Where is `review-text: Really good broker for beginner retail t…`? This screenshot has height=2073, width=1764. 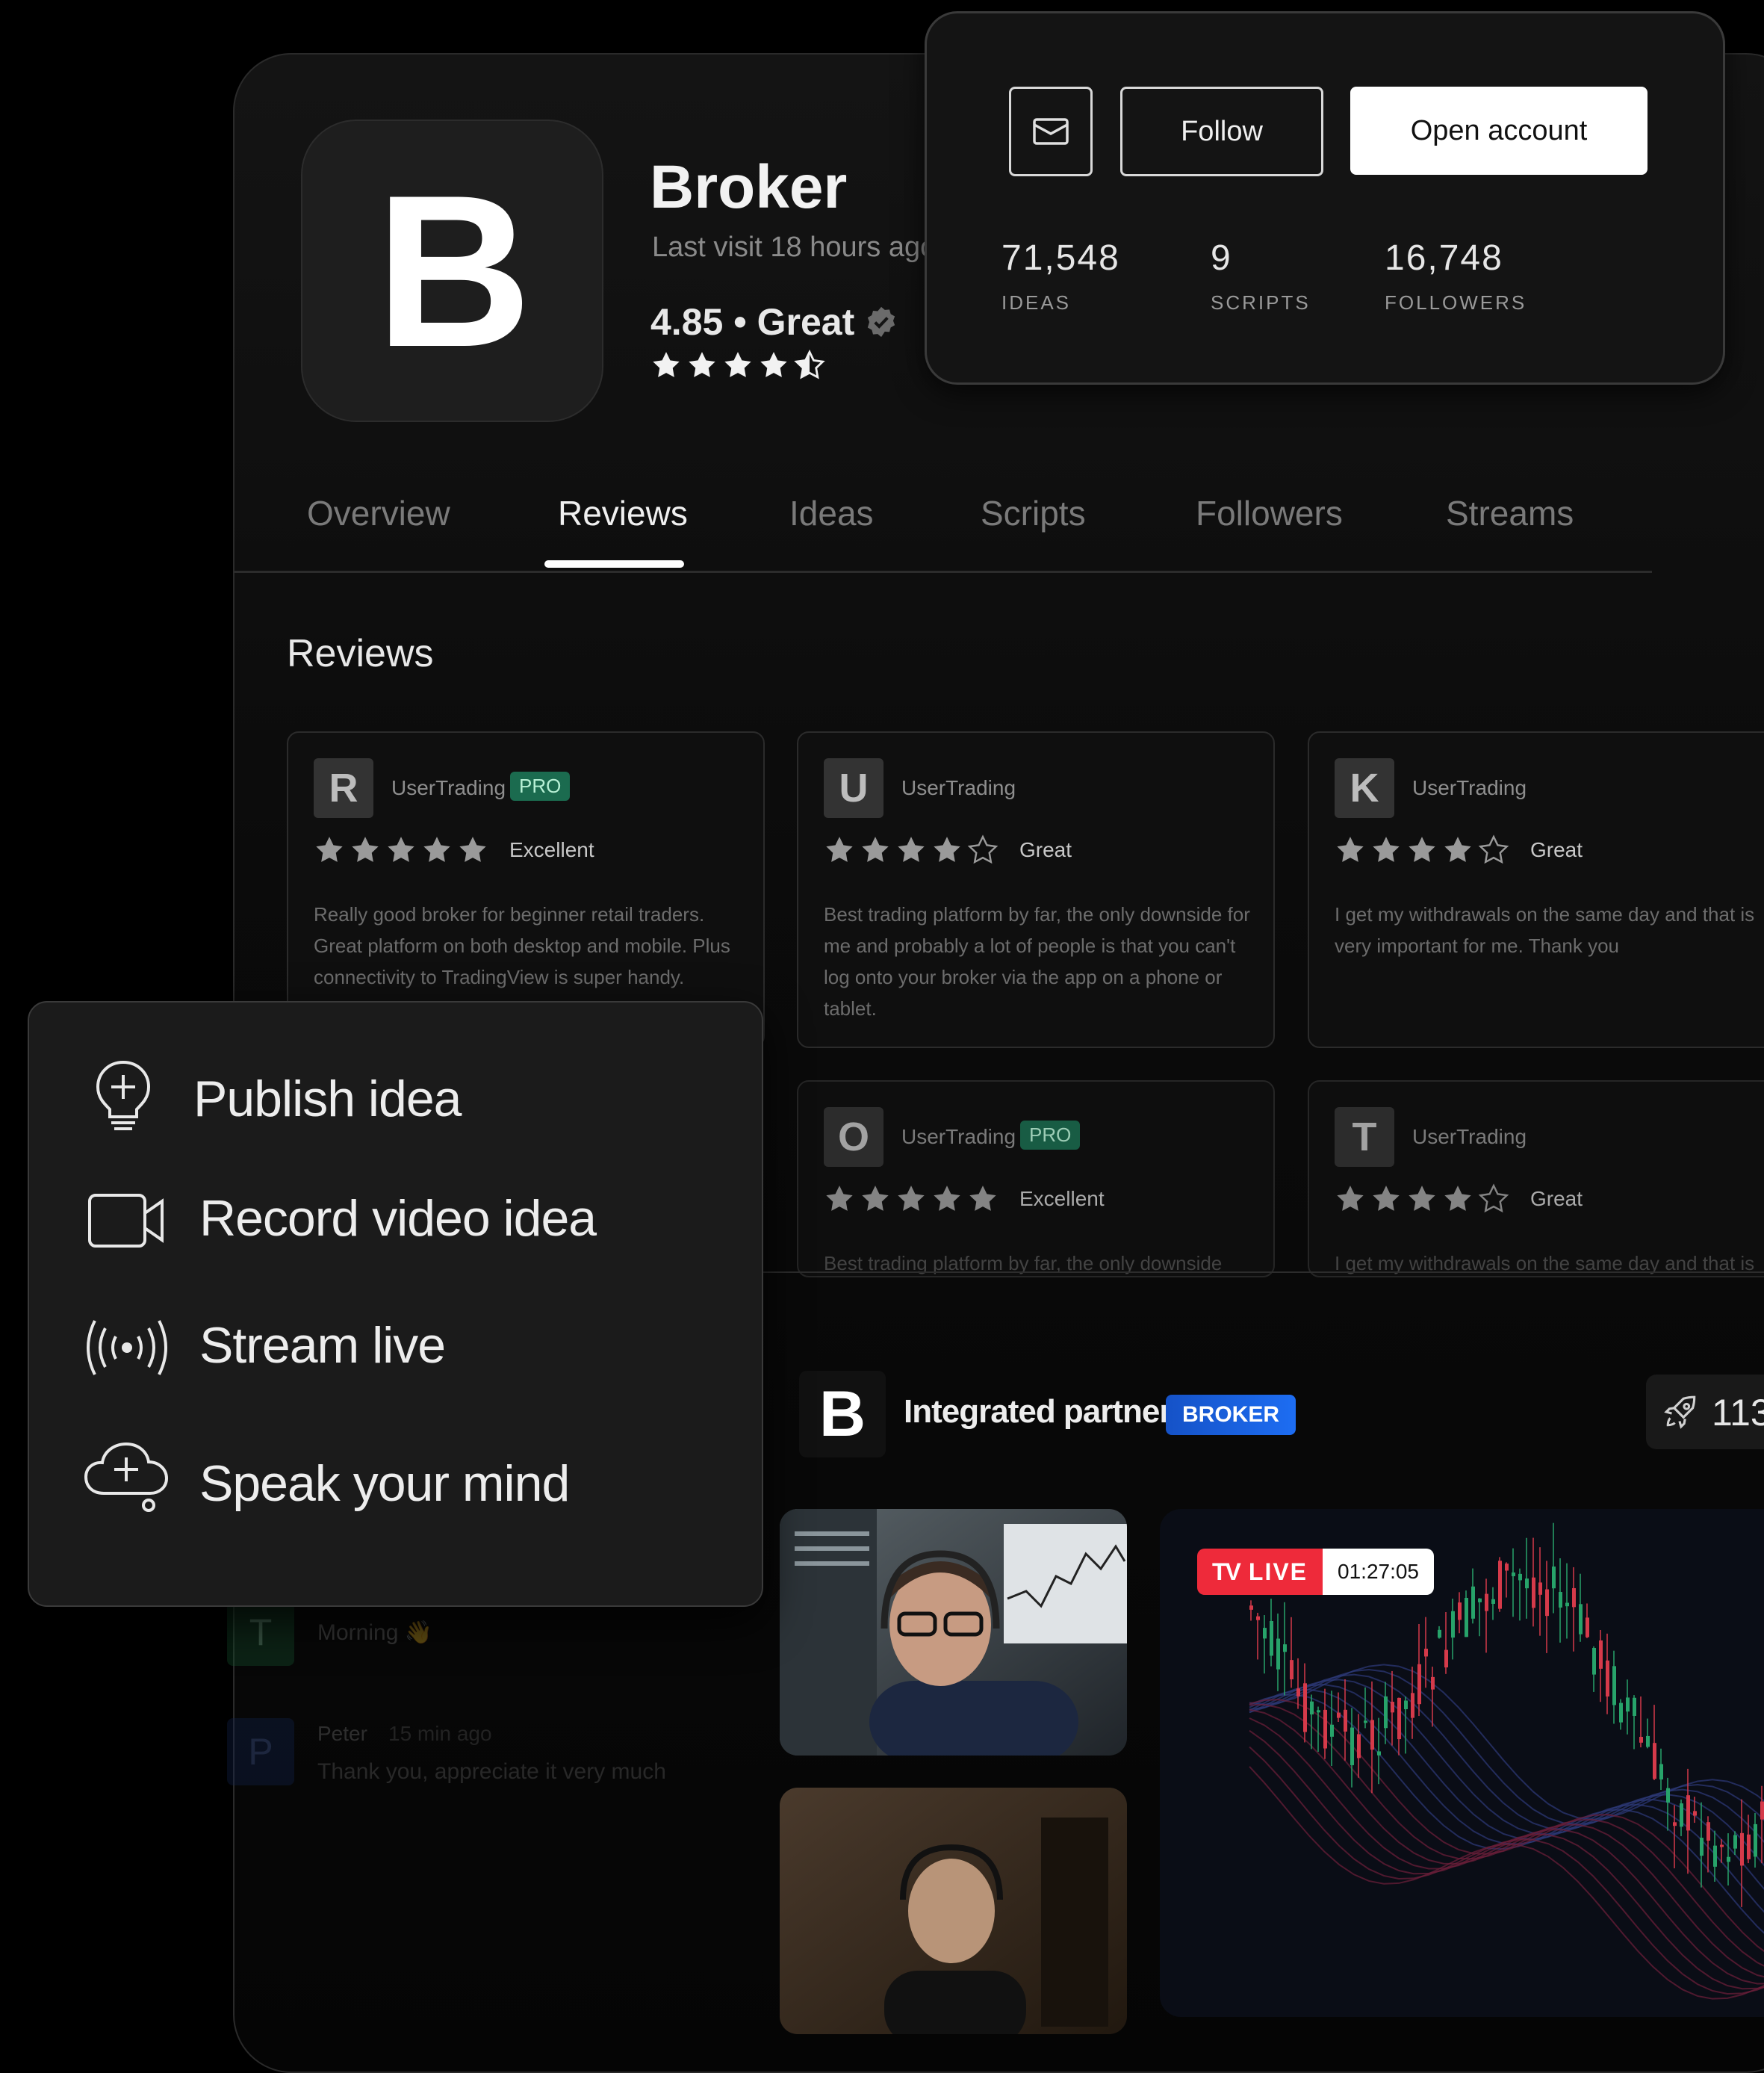
review-text: Really good broker for beginner retail t… is located at coordinates (522, 945).